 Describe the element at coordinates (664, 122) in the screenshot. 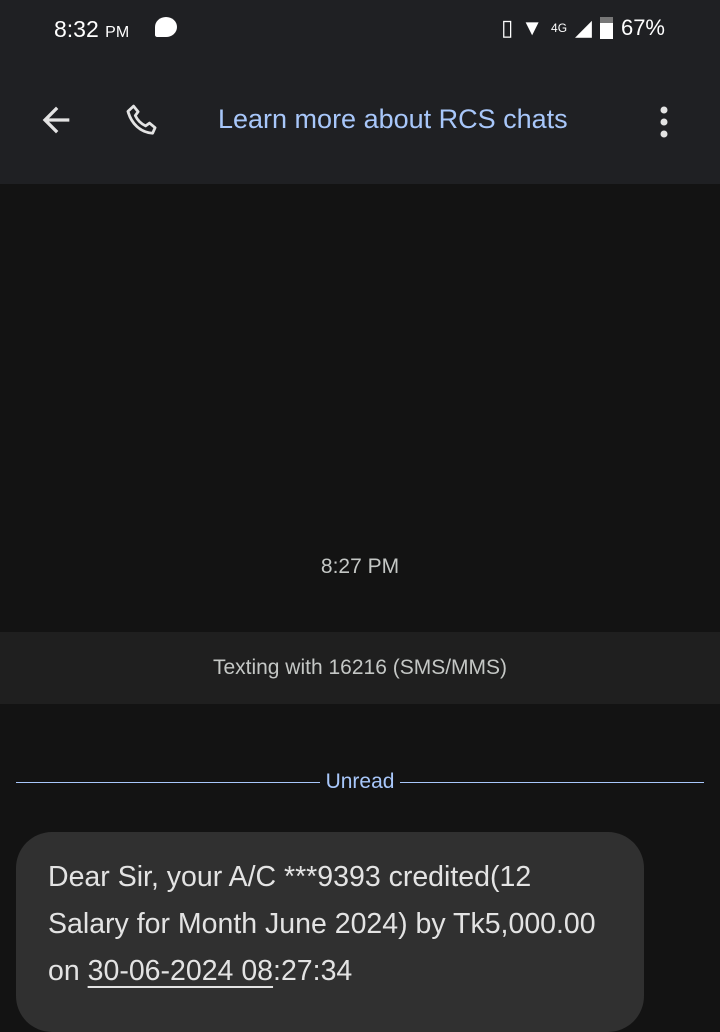

I see `more-options-icon` at that location.